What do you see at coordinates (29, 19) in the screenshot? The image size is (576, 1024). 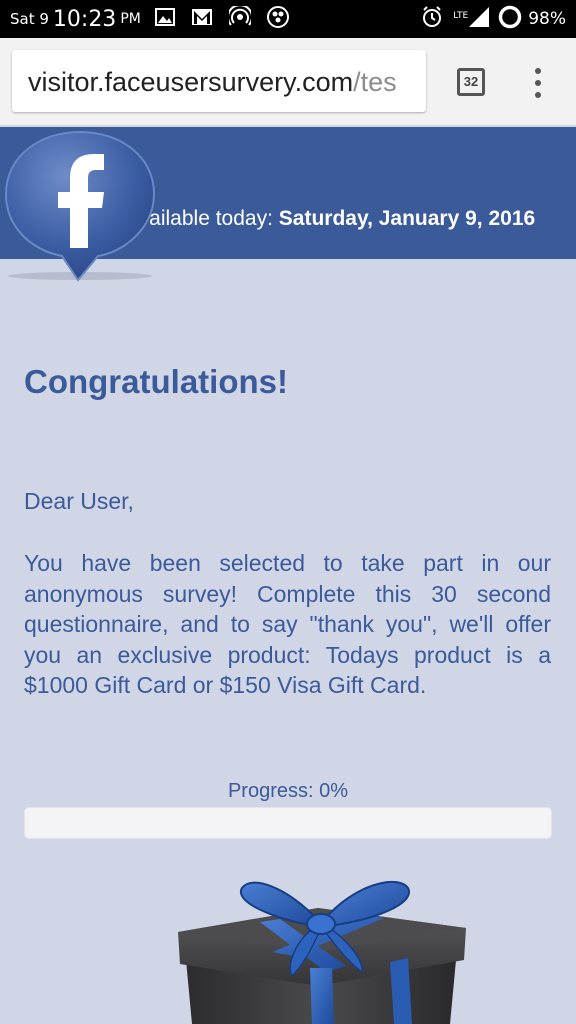 I see `status-date: Sat 9` at bounding box center [29, 19].